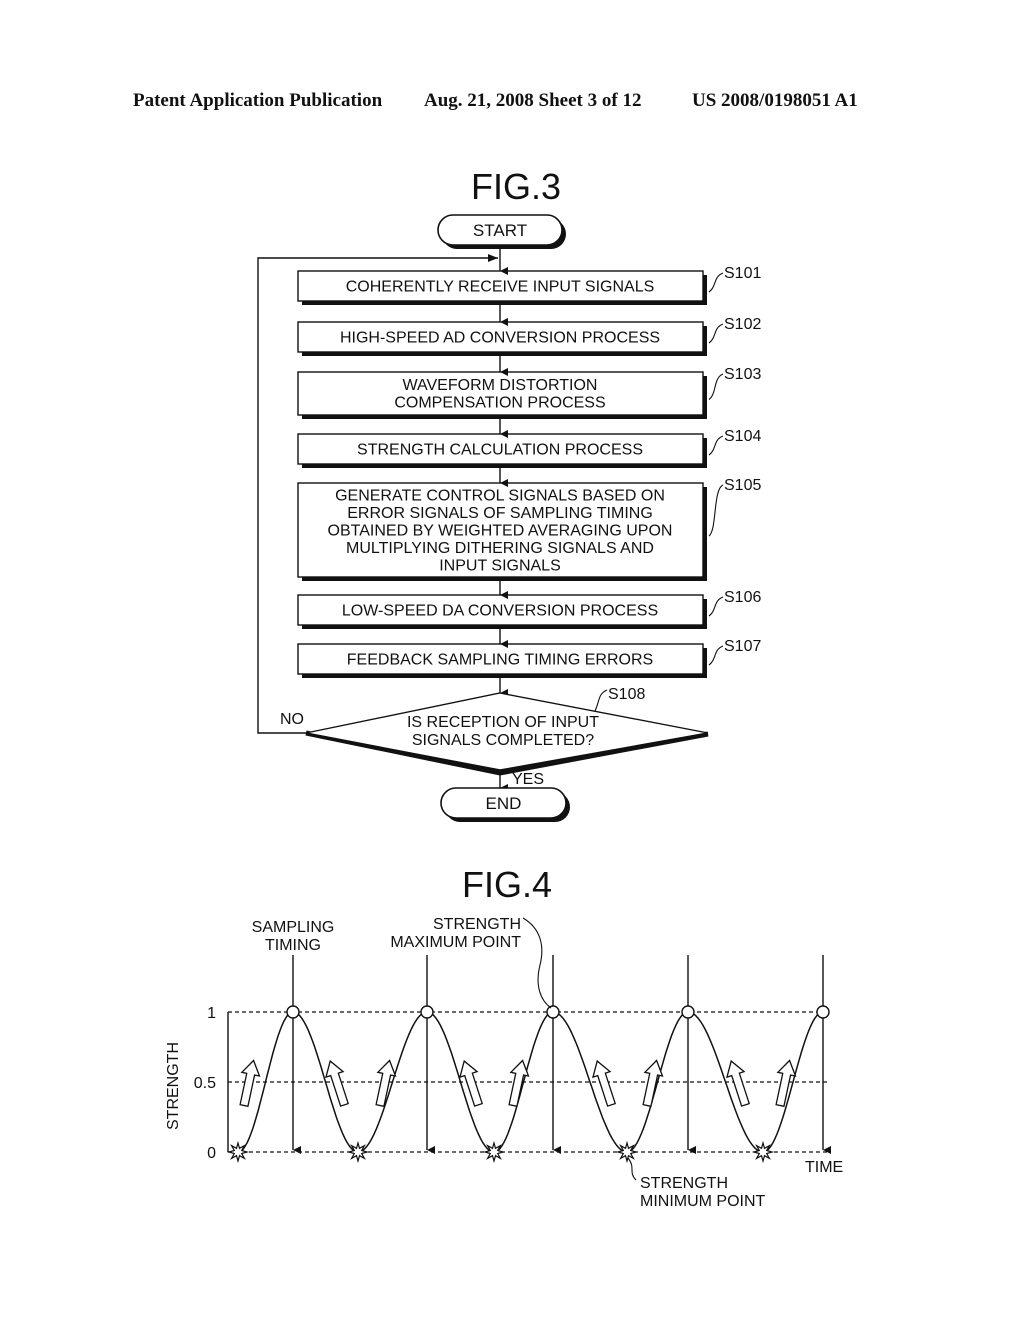 This screenshot has width=1024, height=1320. Describe the element at coordinates (824, 1167) in the screenshot. I see `x-axis-label: TIME` at that location.